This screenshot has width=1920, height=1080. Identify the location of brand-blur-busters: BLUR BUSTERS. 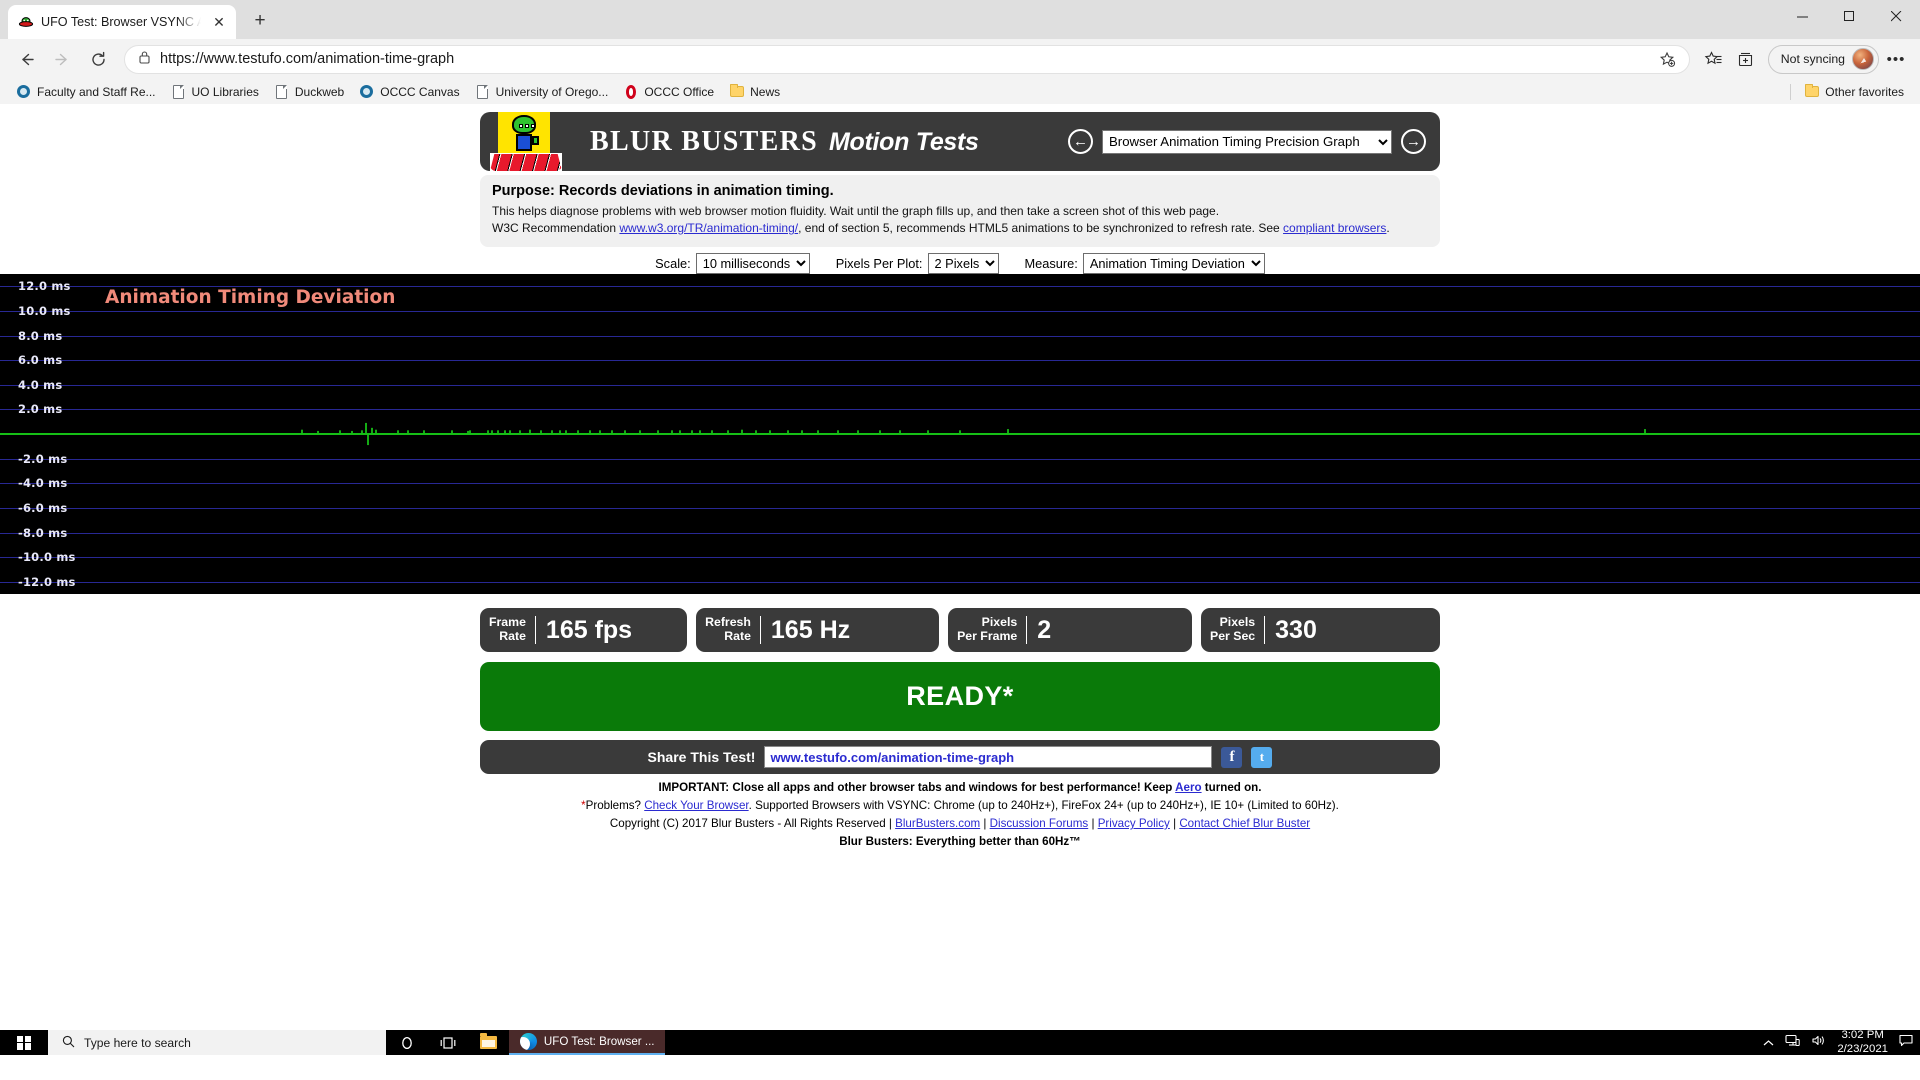
(704, 141).